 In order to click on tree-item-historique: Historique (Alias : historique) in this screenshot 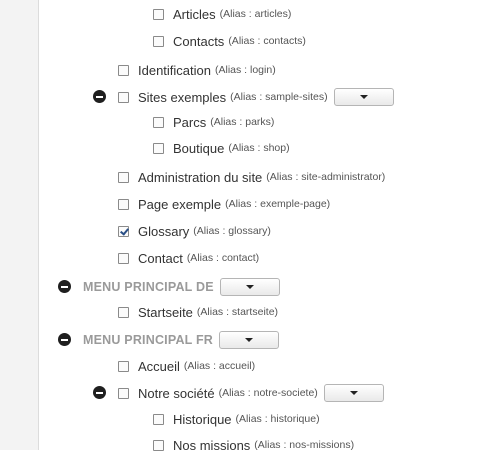, I will do `click(236, 419)`.